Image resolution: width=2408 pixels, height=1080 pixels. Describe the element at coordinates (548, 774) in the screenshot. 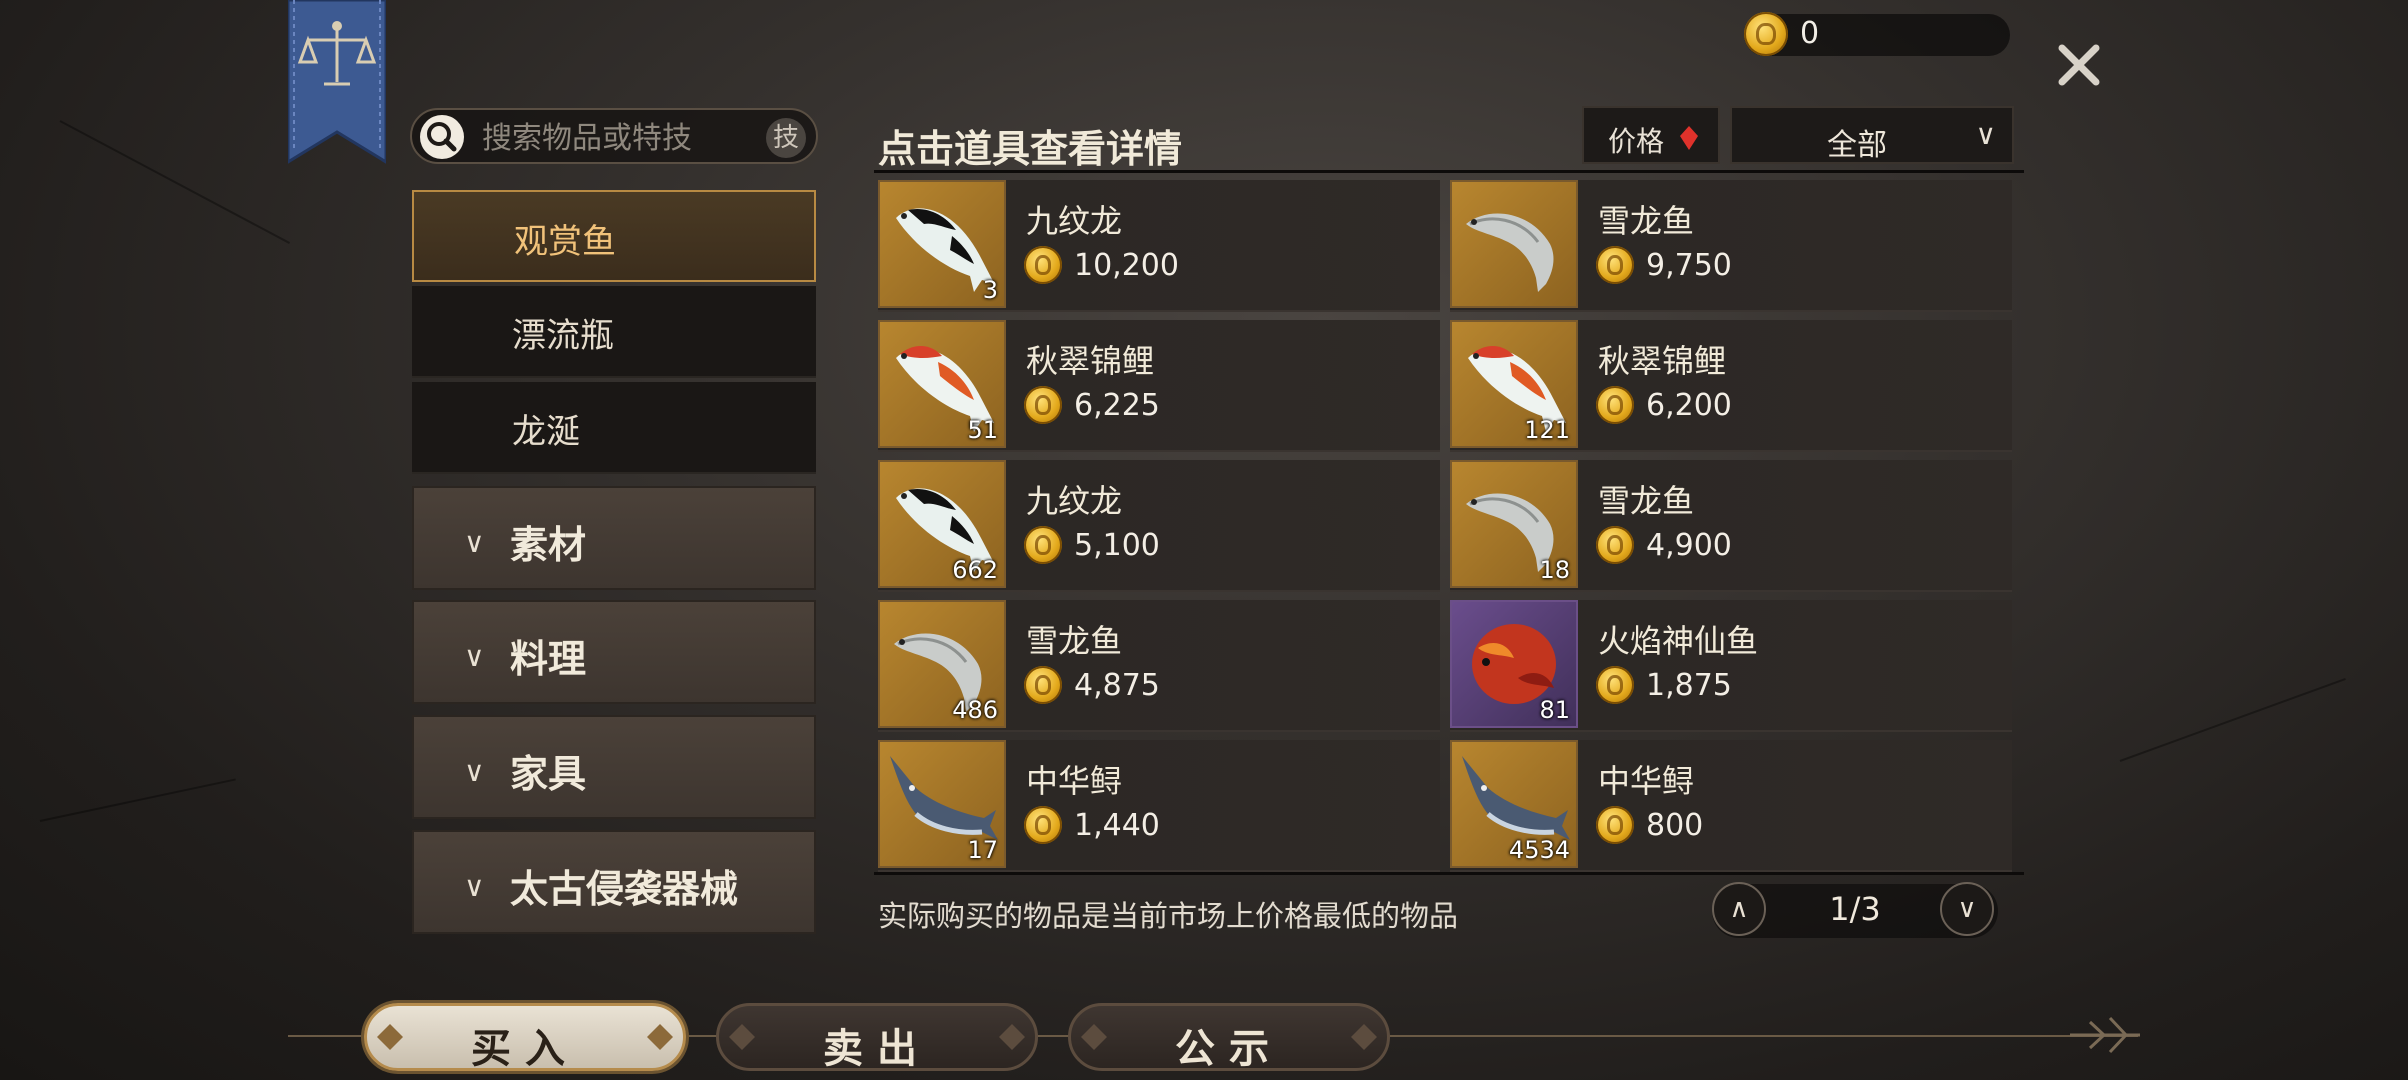

I see `sidebar-group-label: 家具` at that location.